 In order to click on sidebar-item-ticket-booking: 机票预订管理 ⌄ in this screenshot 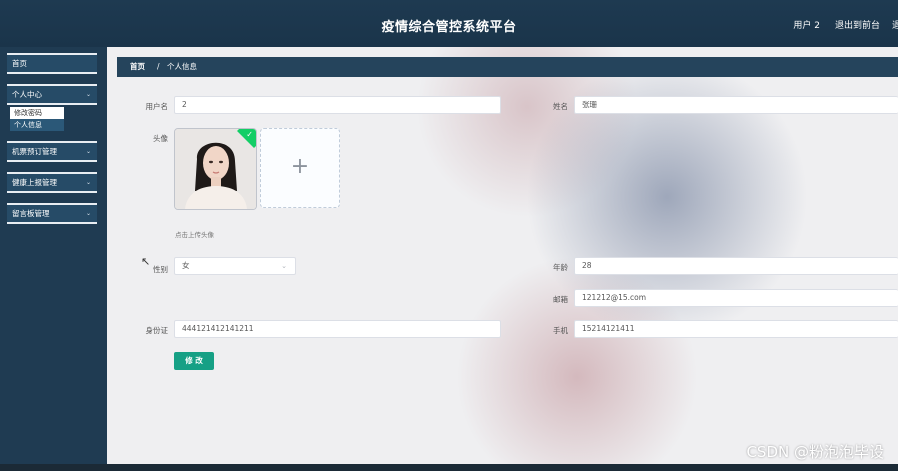, I will do `click(52, 151)`.